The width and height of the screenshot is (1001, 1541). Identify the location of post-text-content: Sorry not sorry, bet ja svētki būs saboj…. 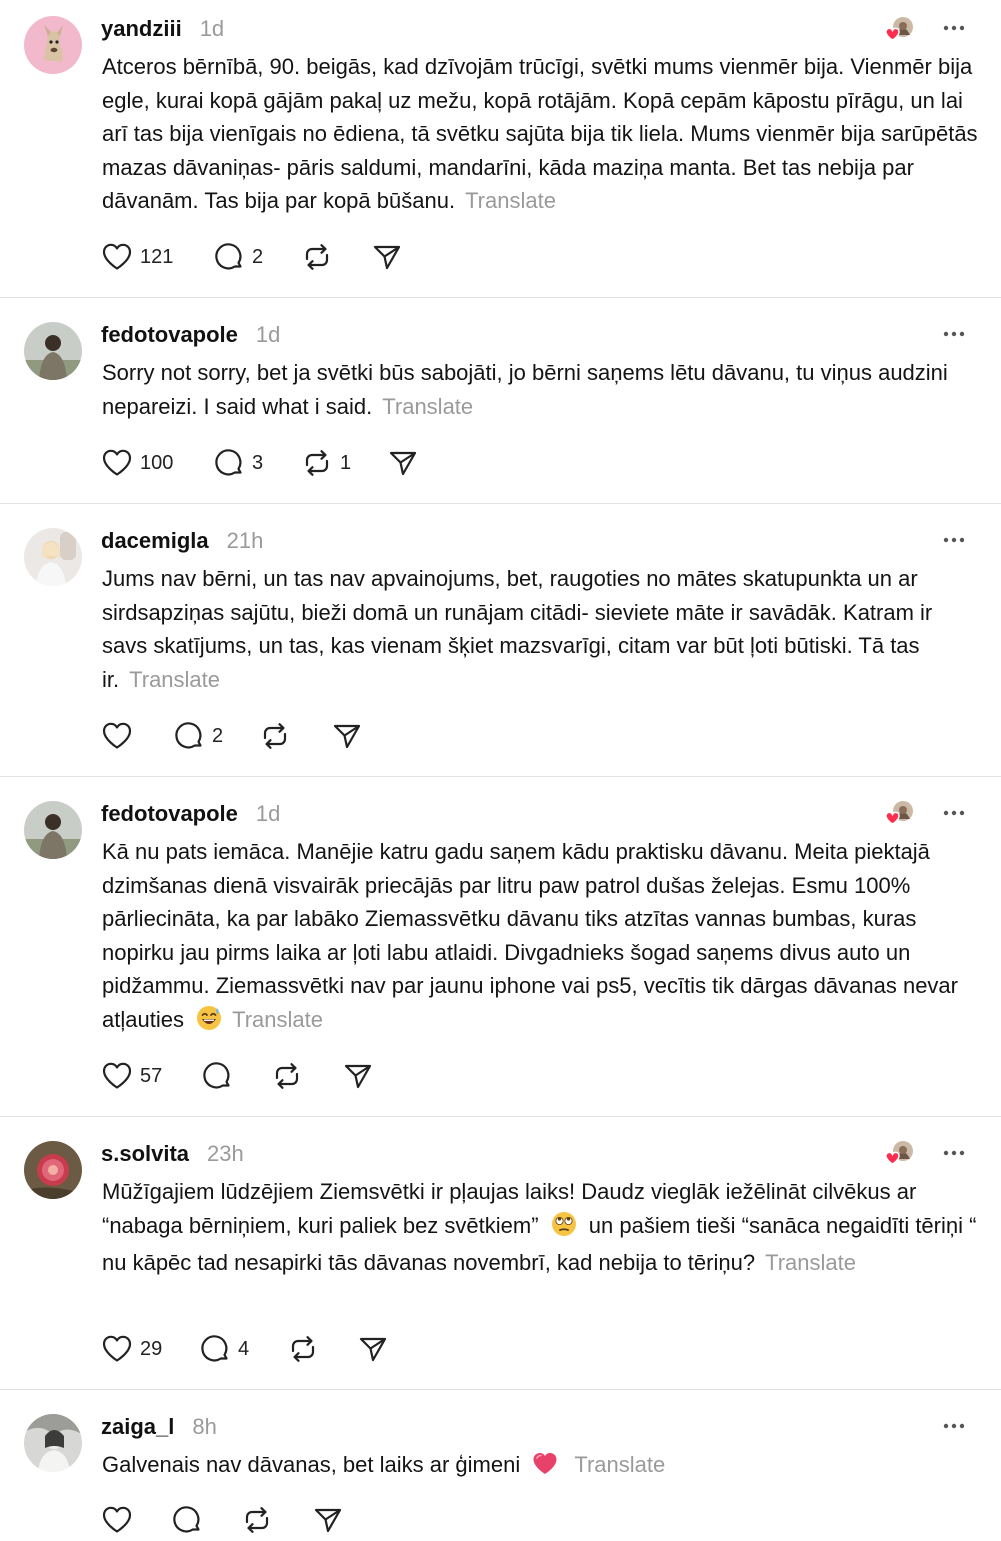
(525, 389).